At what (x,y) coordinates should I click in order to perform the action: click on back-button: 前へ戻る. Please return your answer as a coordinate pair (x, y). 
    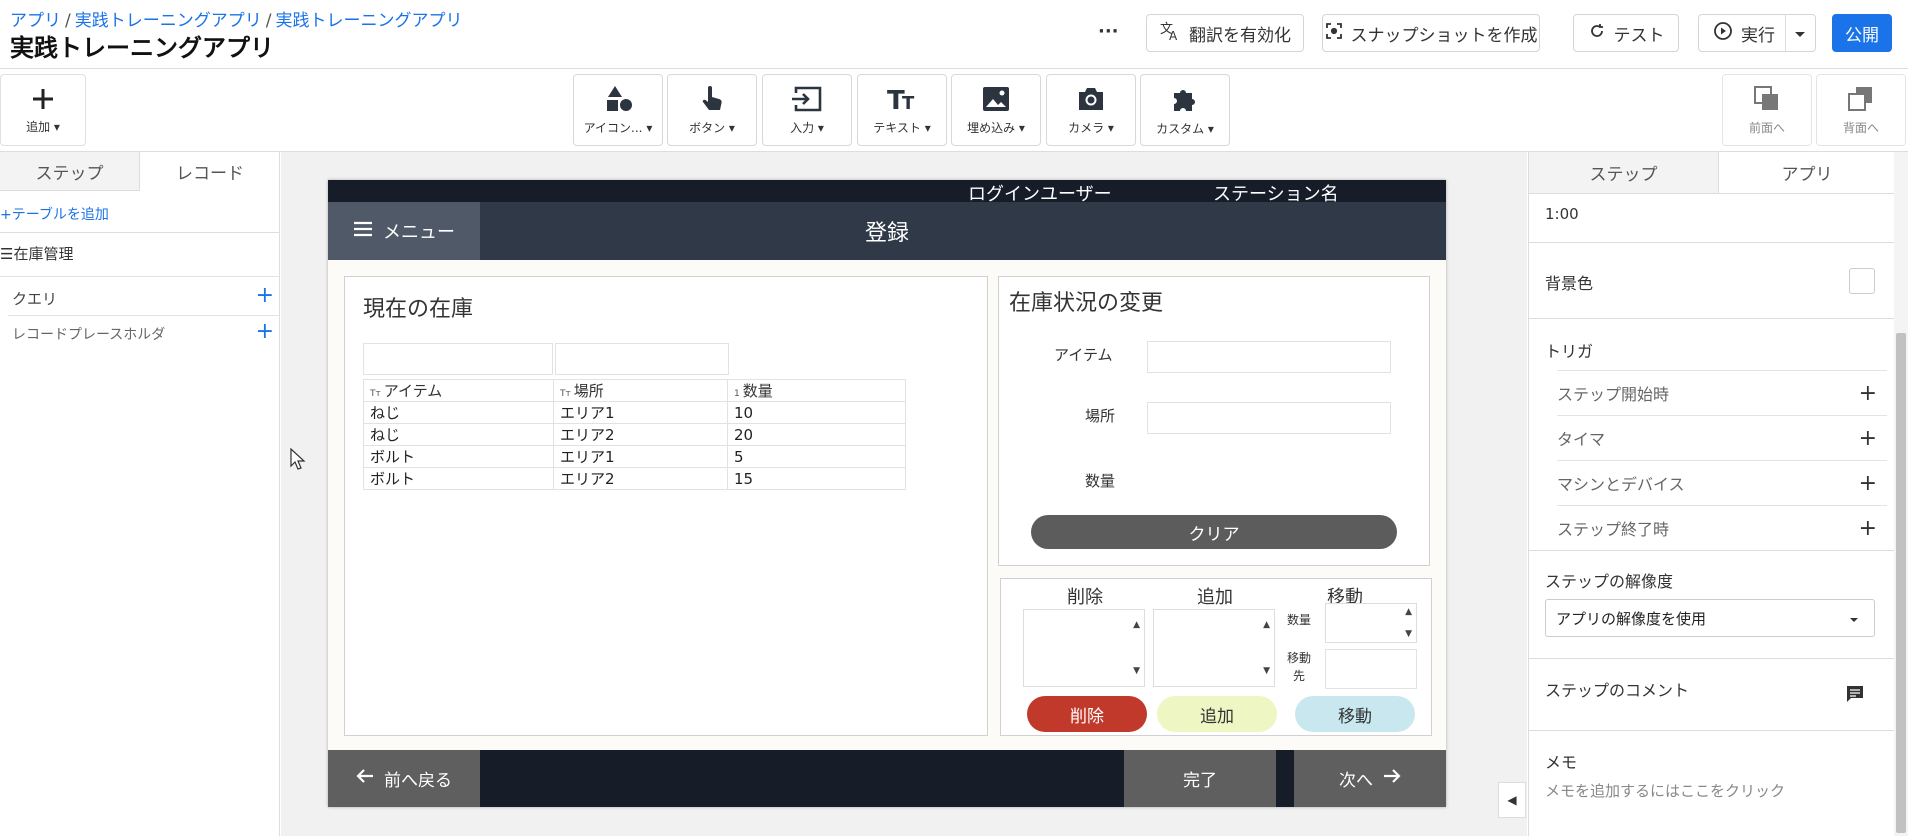
    Looking at the image, I should click on (404, 778).